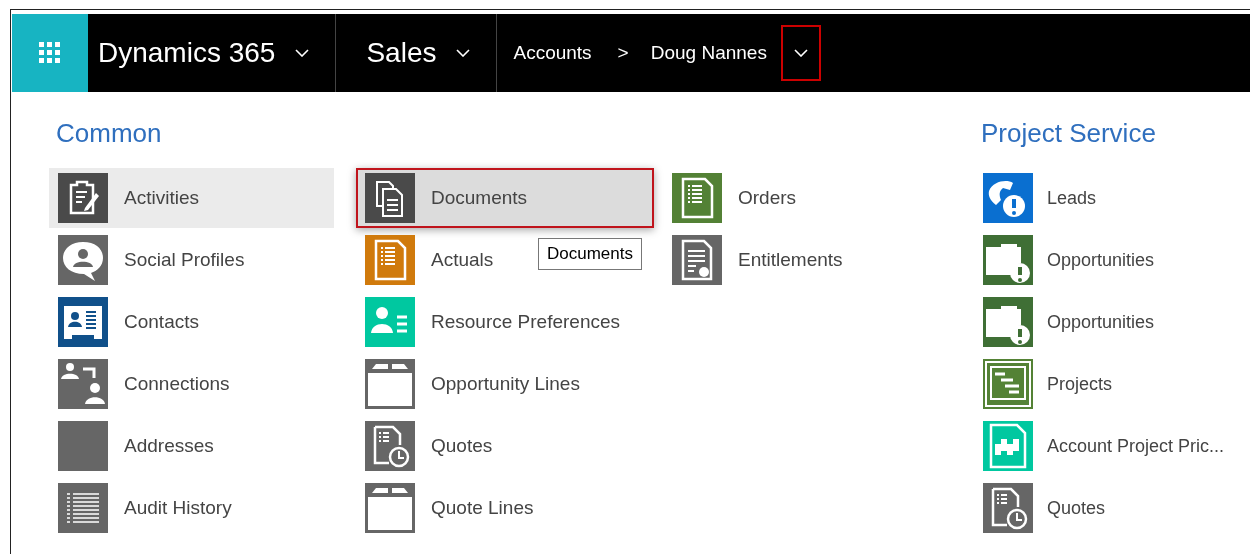 The height and width of the screenshot is (554, 1250). What do you see at coordinates (1068, 134) in the screenshot?
I see `group-heading: Project Service` at bounding box center [1068, 134].